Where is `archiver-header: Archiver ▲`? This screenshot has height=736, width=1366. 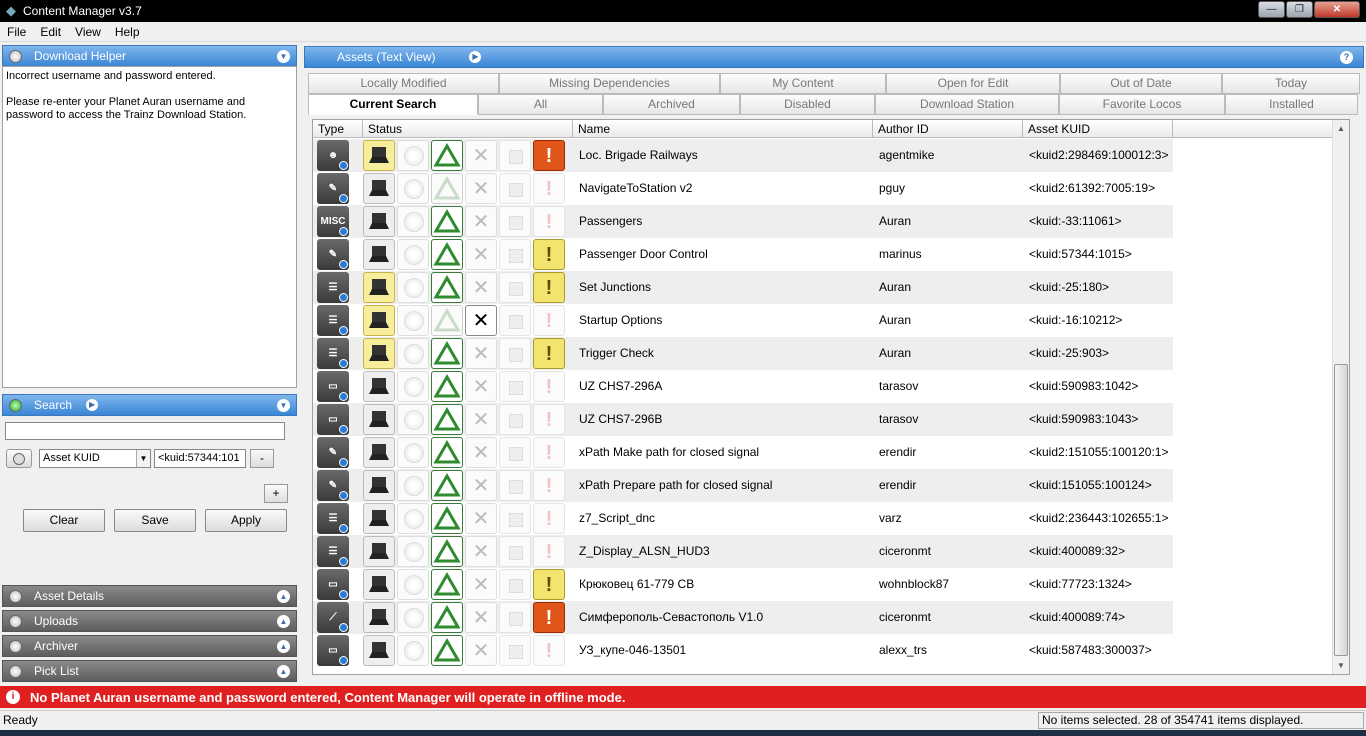
archiver-header: Archiver ▲ is located at coordinates (149, 646).